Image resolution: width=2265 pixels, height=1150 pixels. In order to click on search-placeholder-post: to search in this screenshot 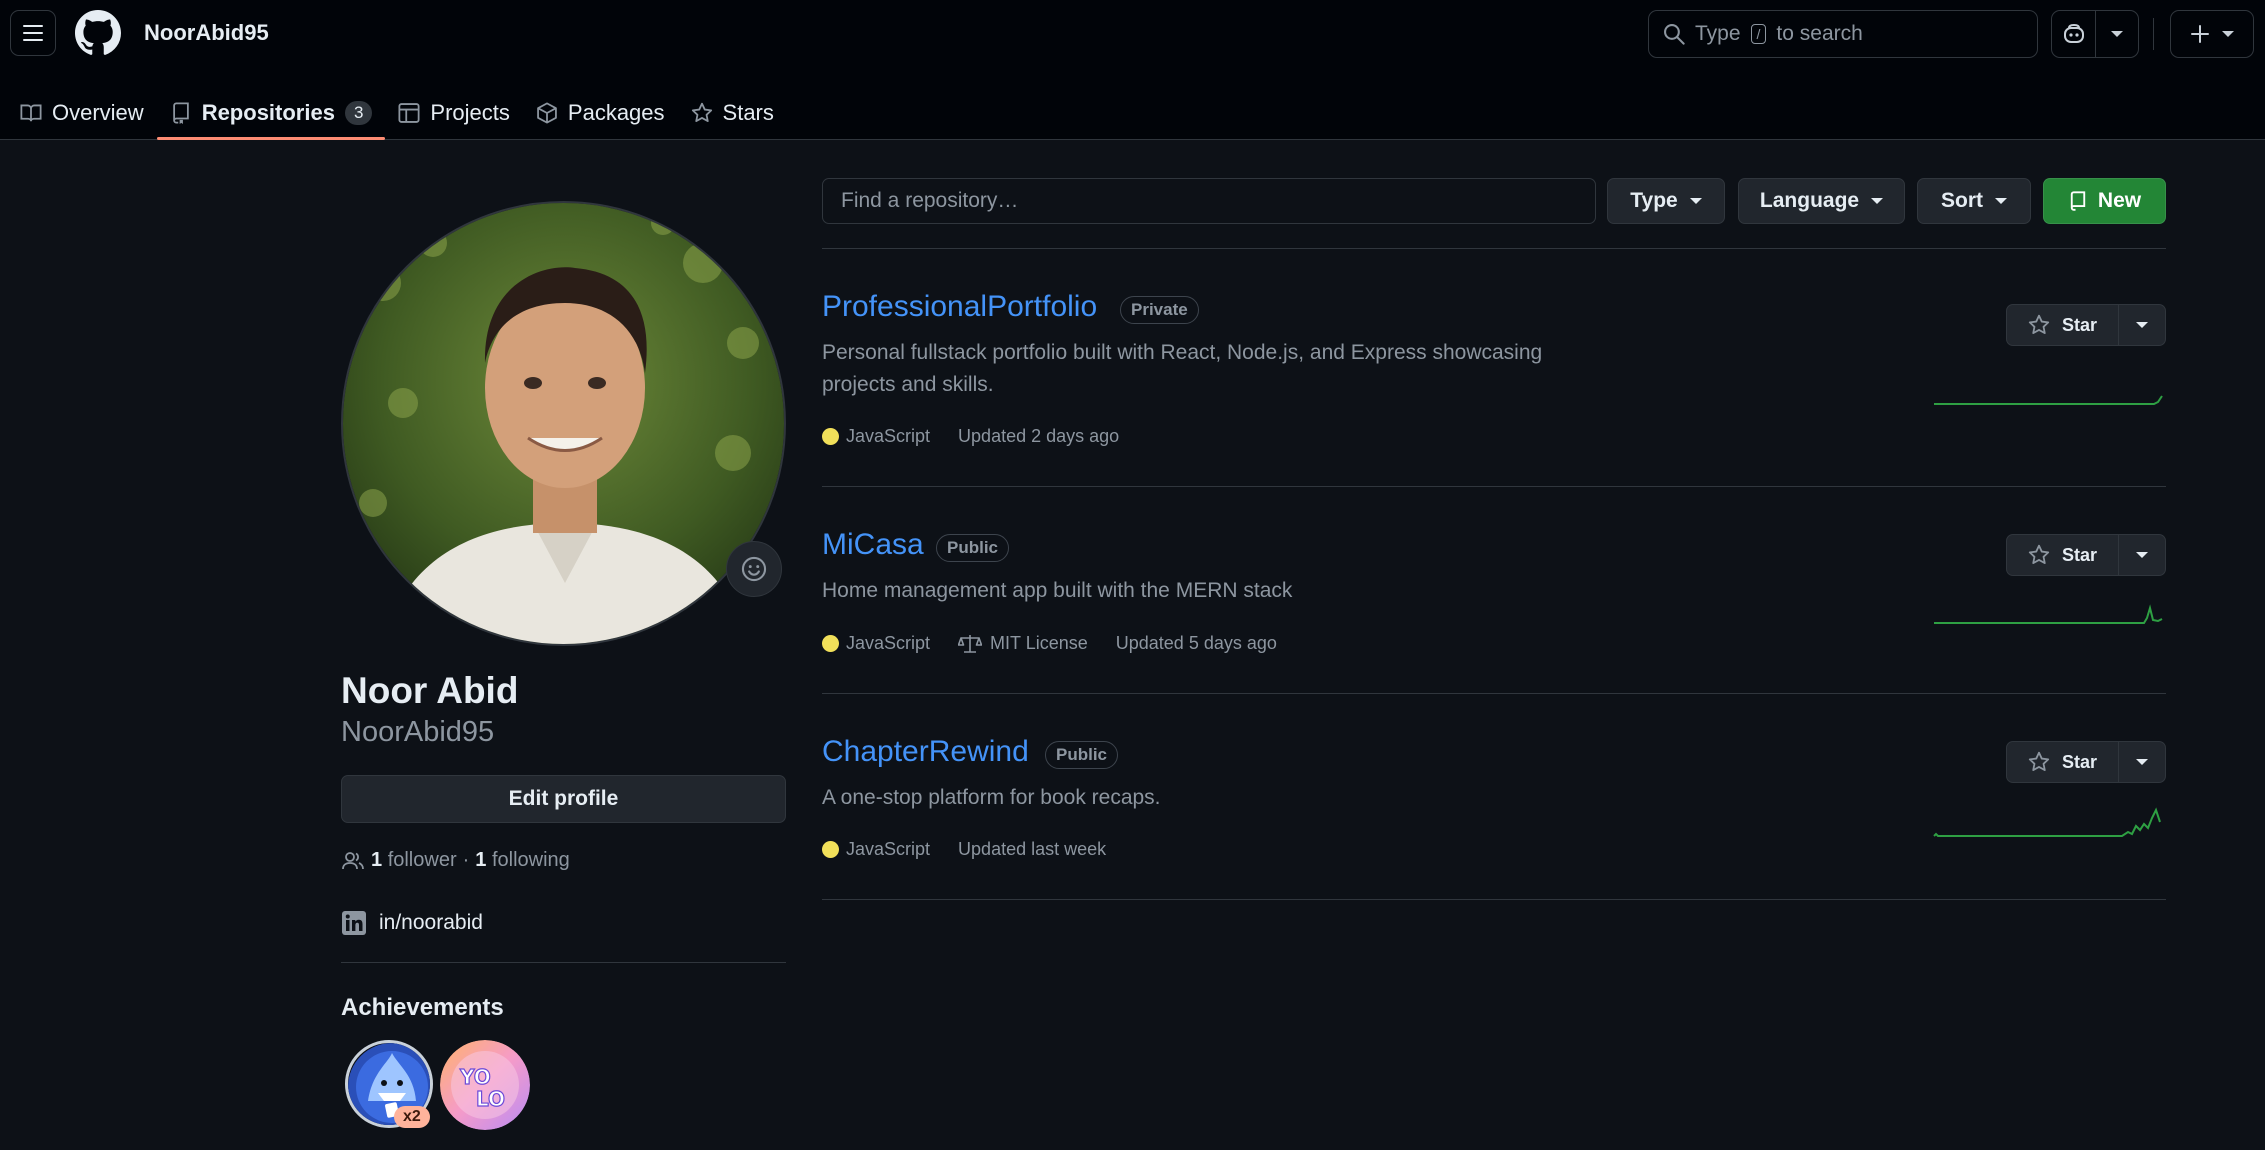, I will do `click(1819, 33)`.